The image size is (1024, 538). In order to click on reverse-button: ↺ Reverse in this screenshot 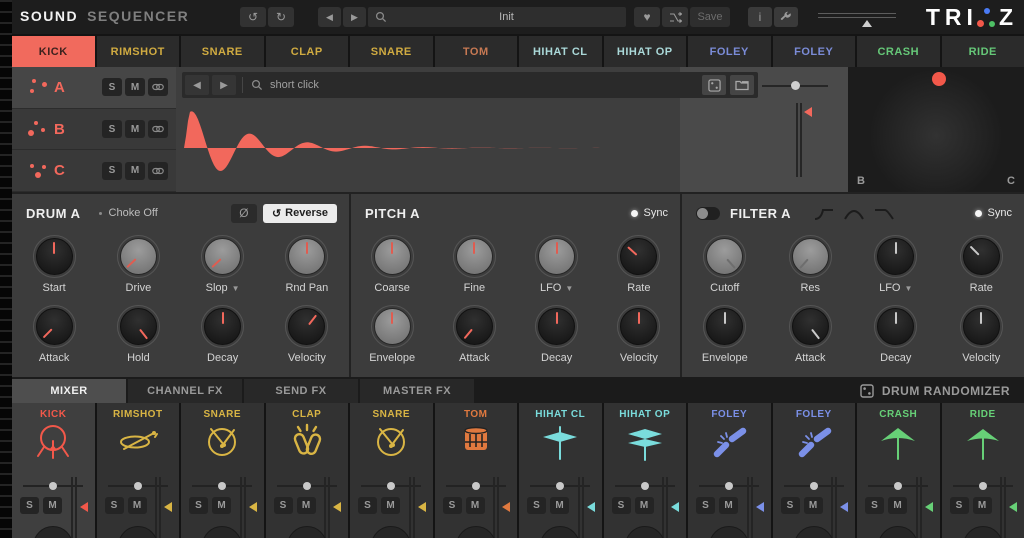, I will do `click(299, 213)`.